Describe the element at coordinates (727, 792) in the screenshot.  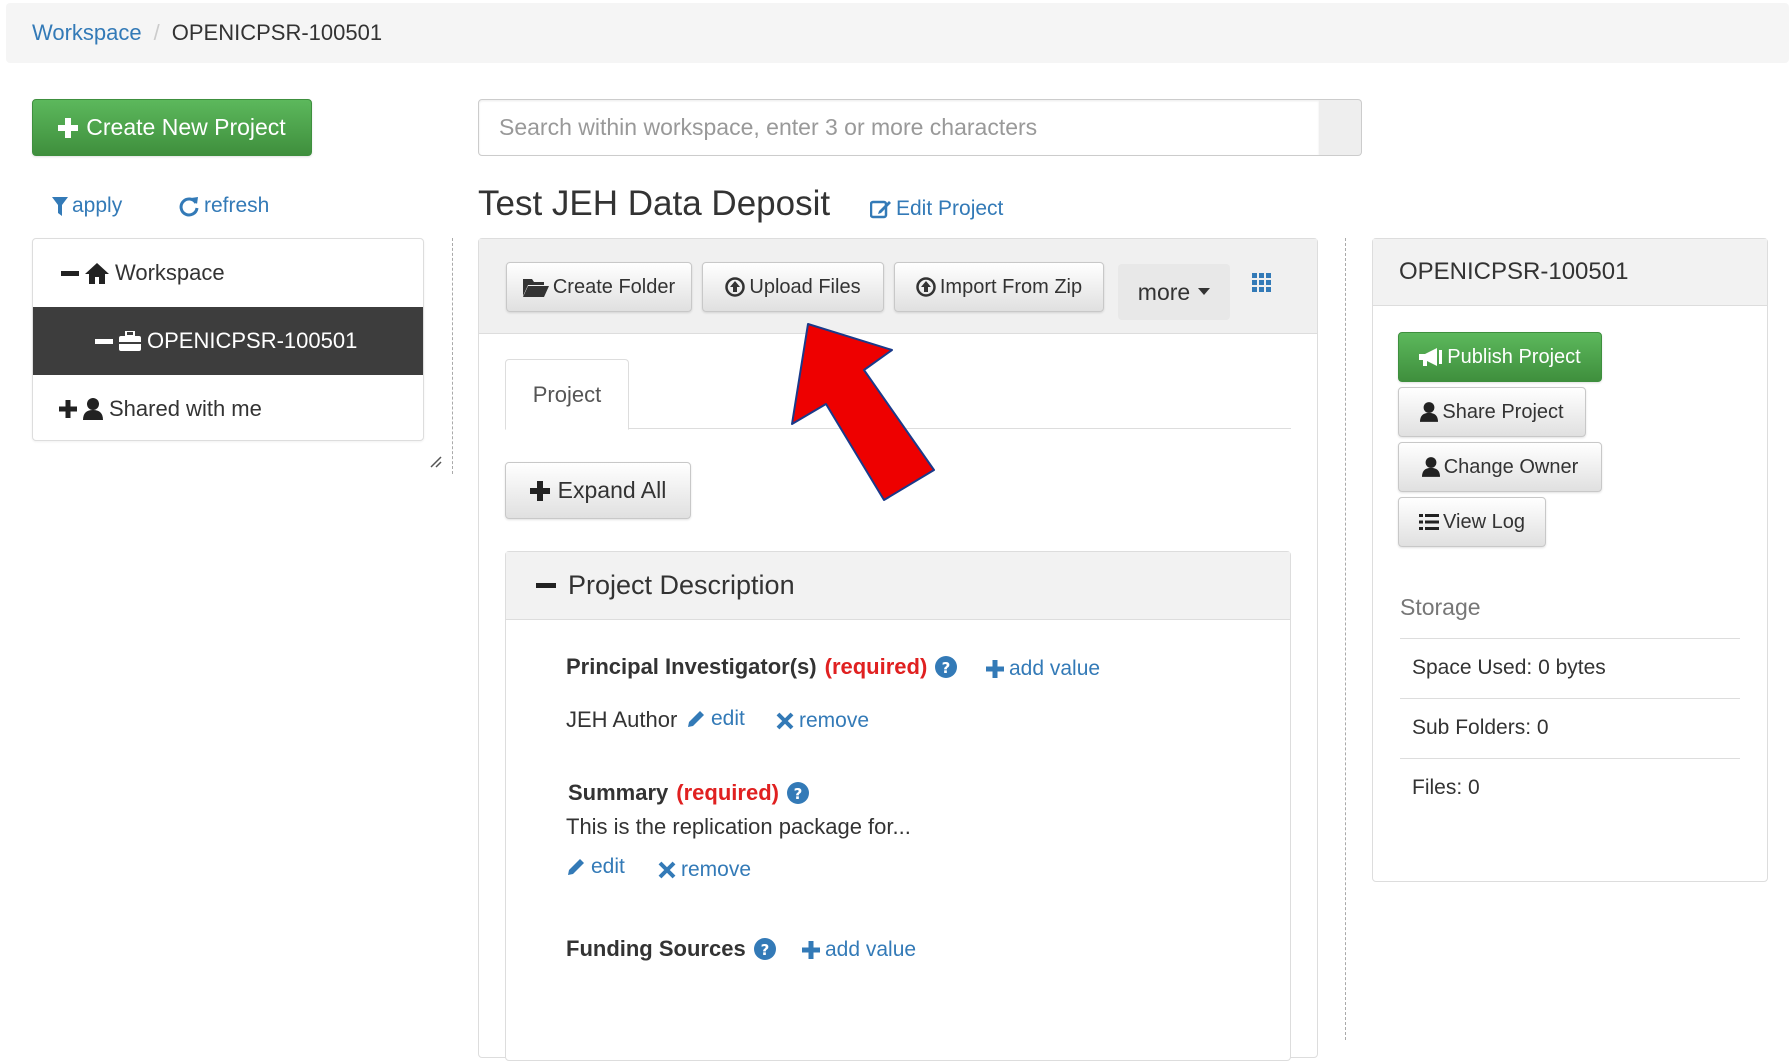
I see `required-marker: (required)` at that location.